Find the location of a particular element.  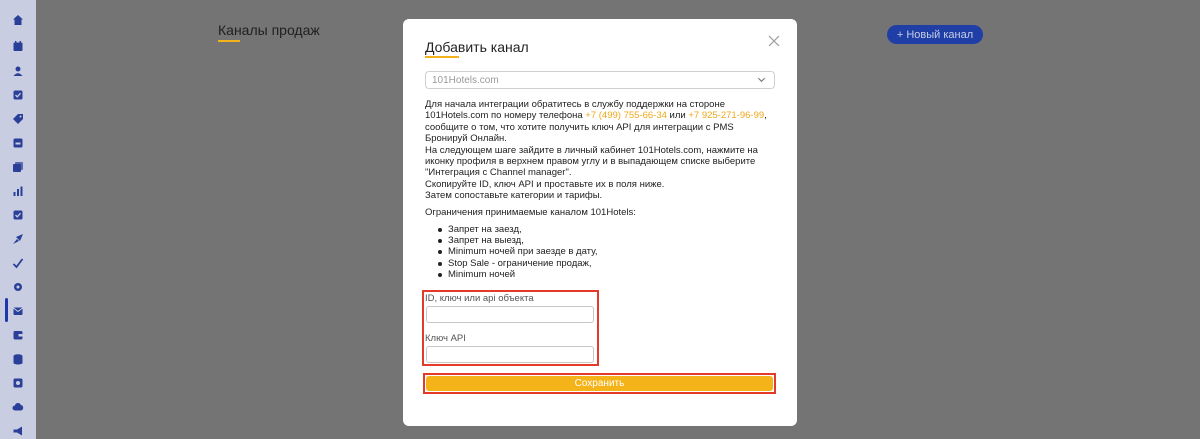

close-icon is located at coordinates (774, 41).